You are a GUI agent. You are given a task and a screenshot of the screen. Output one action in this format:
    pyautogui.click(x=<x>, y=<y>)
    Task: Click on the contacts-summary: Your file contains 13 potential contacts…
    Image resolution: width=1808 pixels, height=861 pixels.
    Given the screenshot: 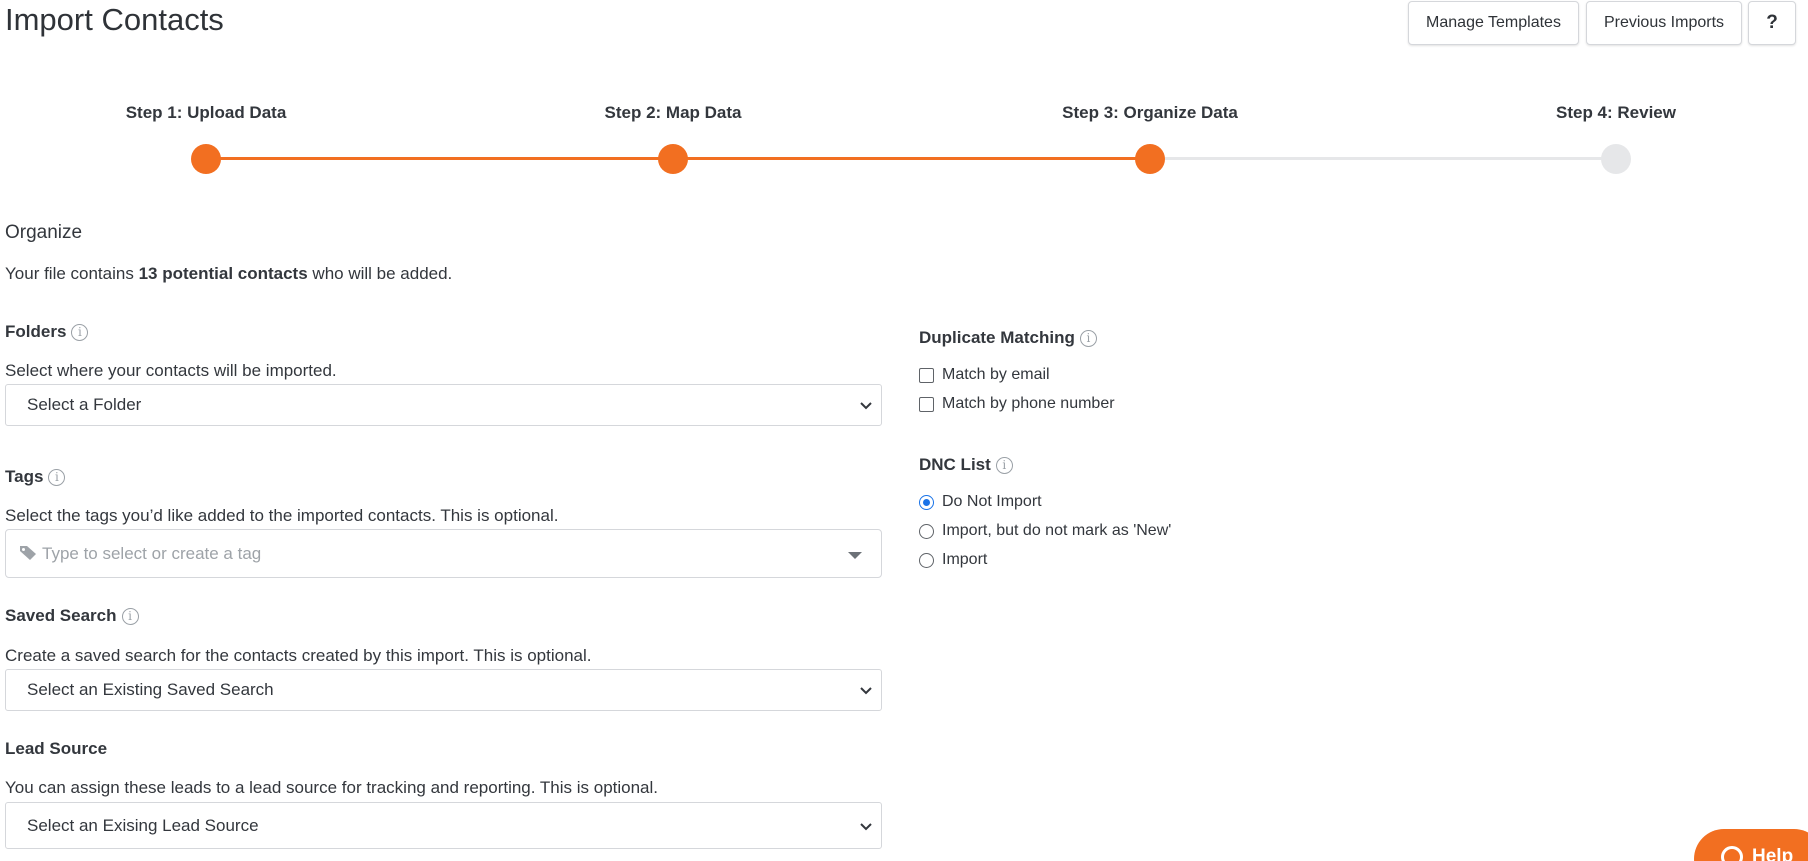 What is the action you would take?
    pyautogui.click(x=228, y=274)
    